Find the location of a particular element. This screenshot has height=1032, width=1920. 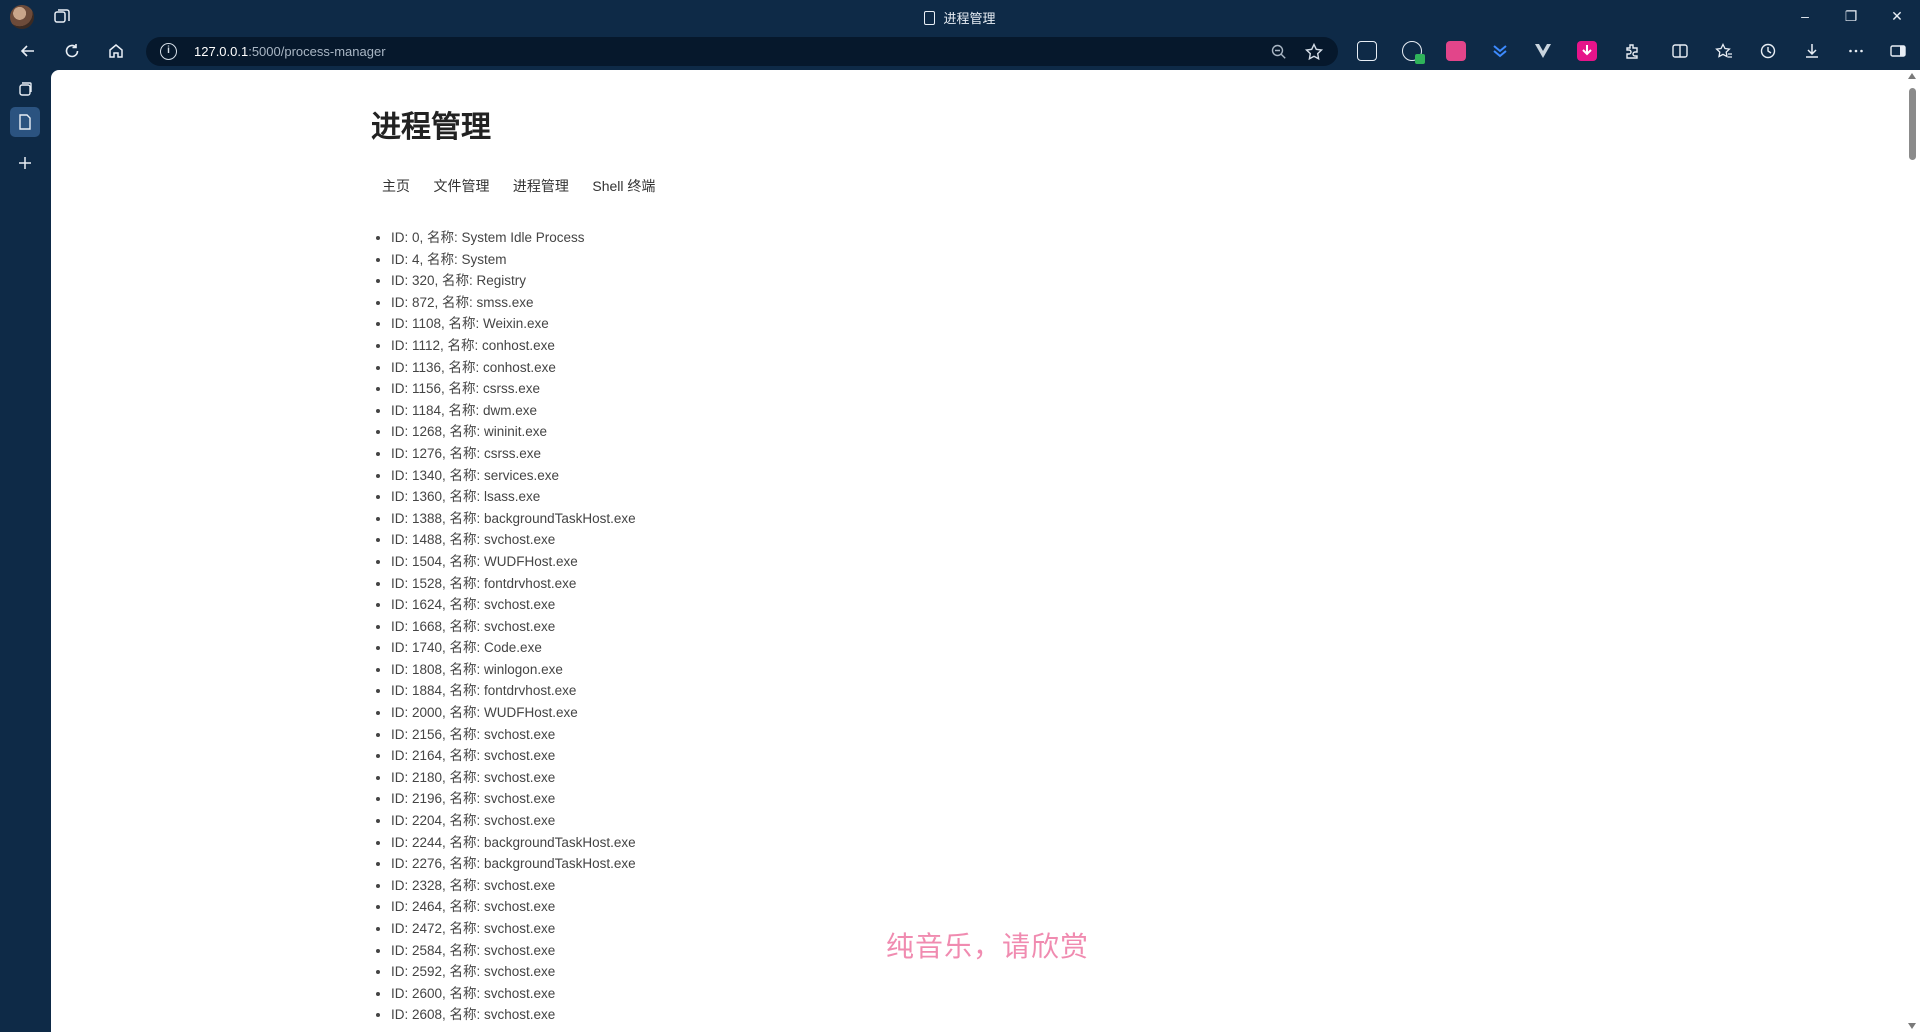

vertical-scrollbar is located at coordinates (1912, 551).